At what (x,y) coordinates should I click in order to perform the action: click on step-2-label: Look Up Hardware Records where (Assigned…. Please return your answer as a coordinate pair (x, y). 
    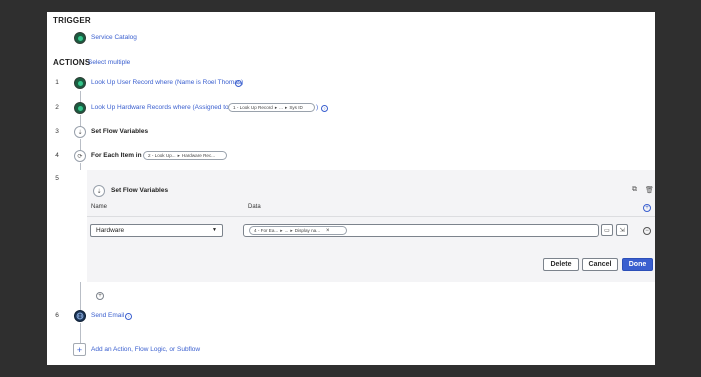
    Looking at the image, I should click on (163, 107).